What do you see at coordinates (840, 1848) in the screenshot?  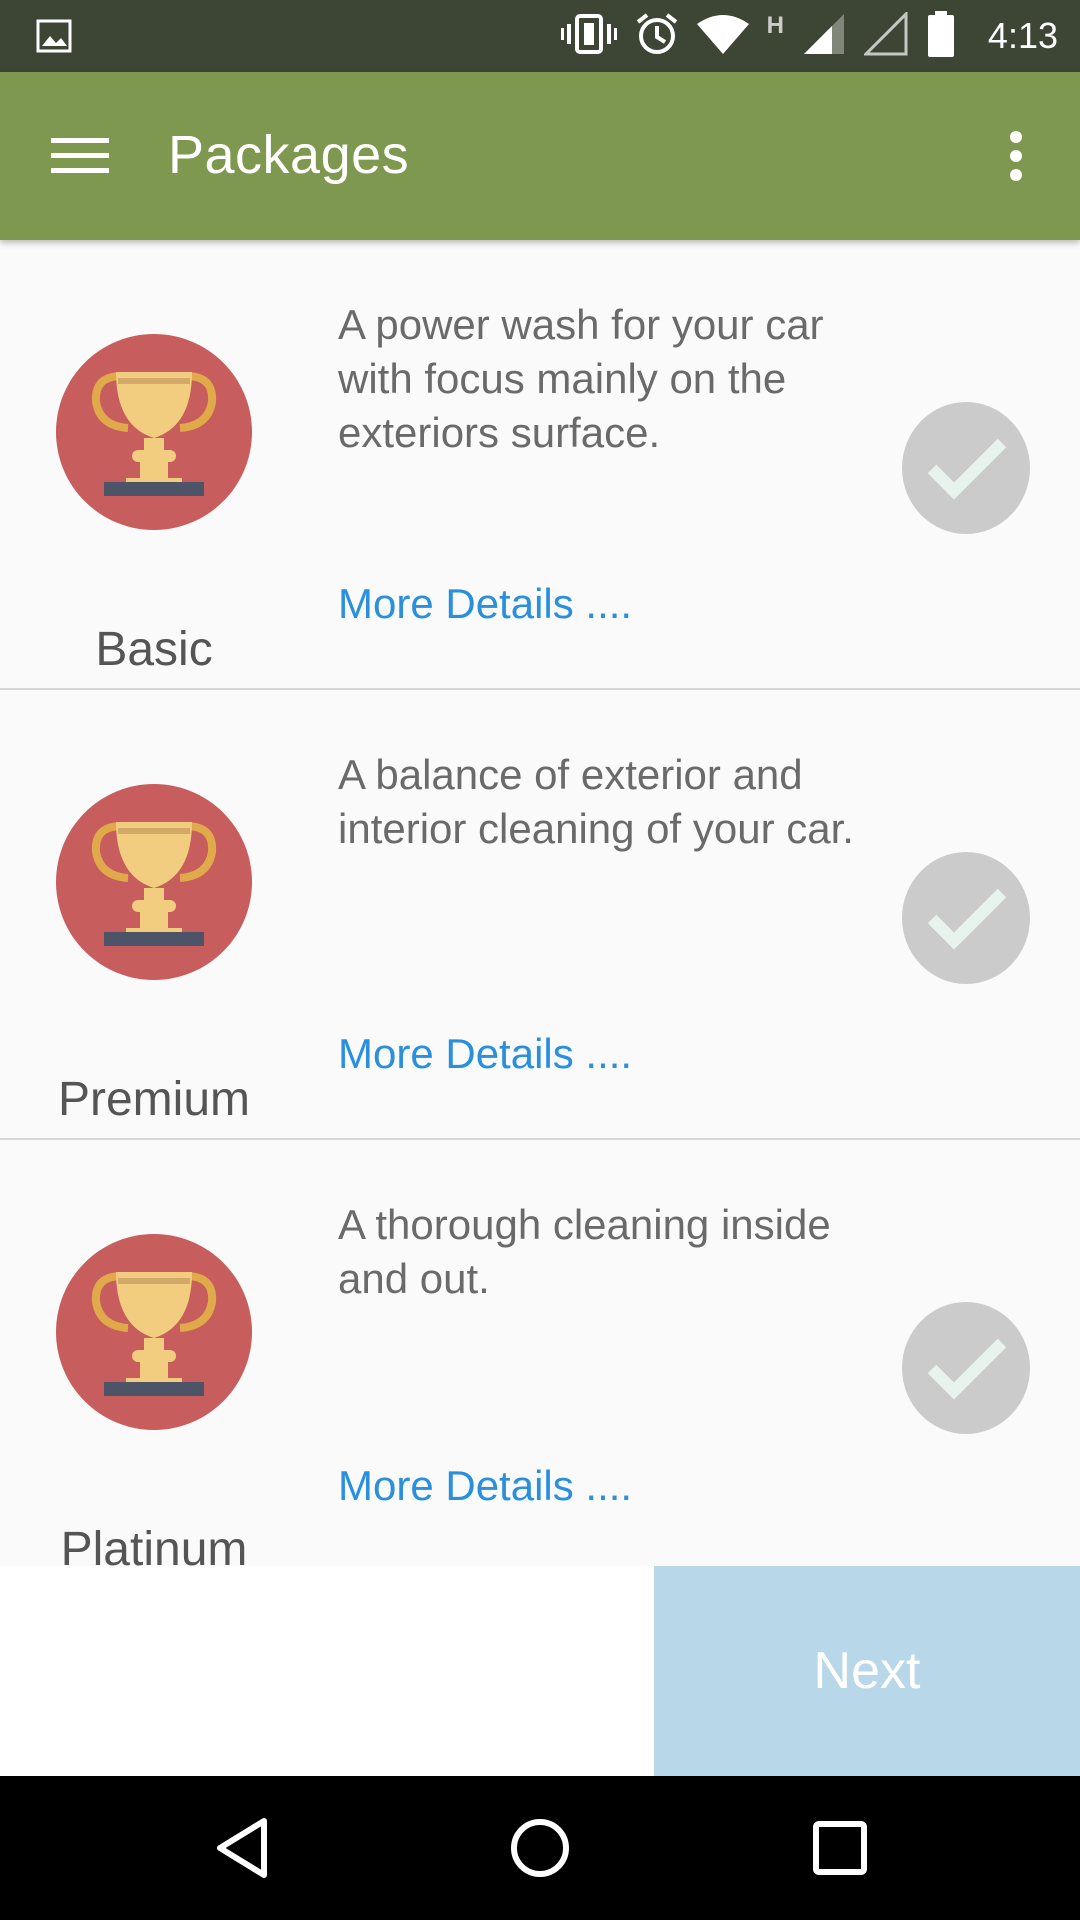 I see `recents-square-icon` at bounding box center [840, 1848].